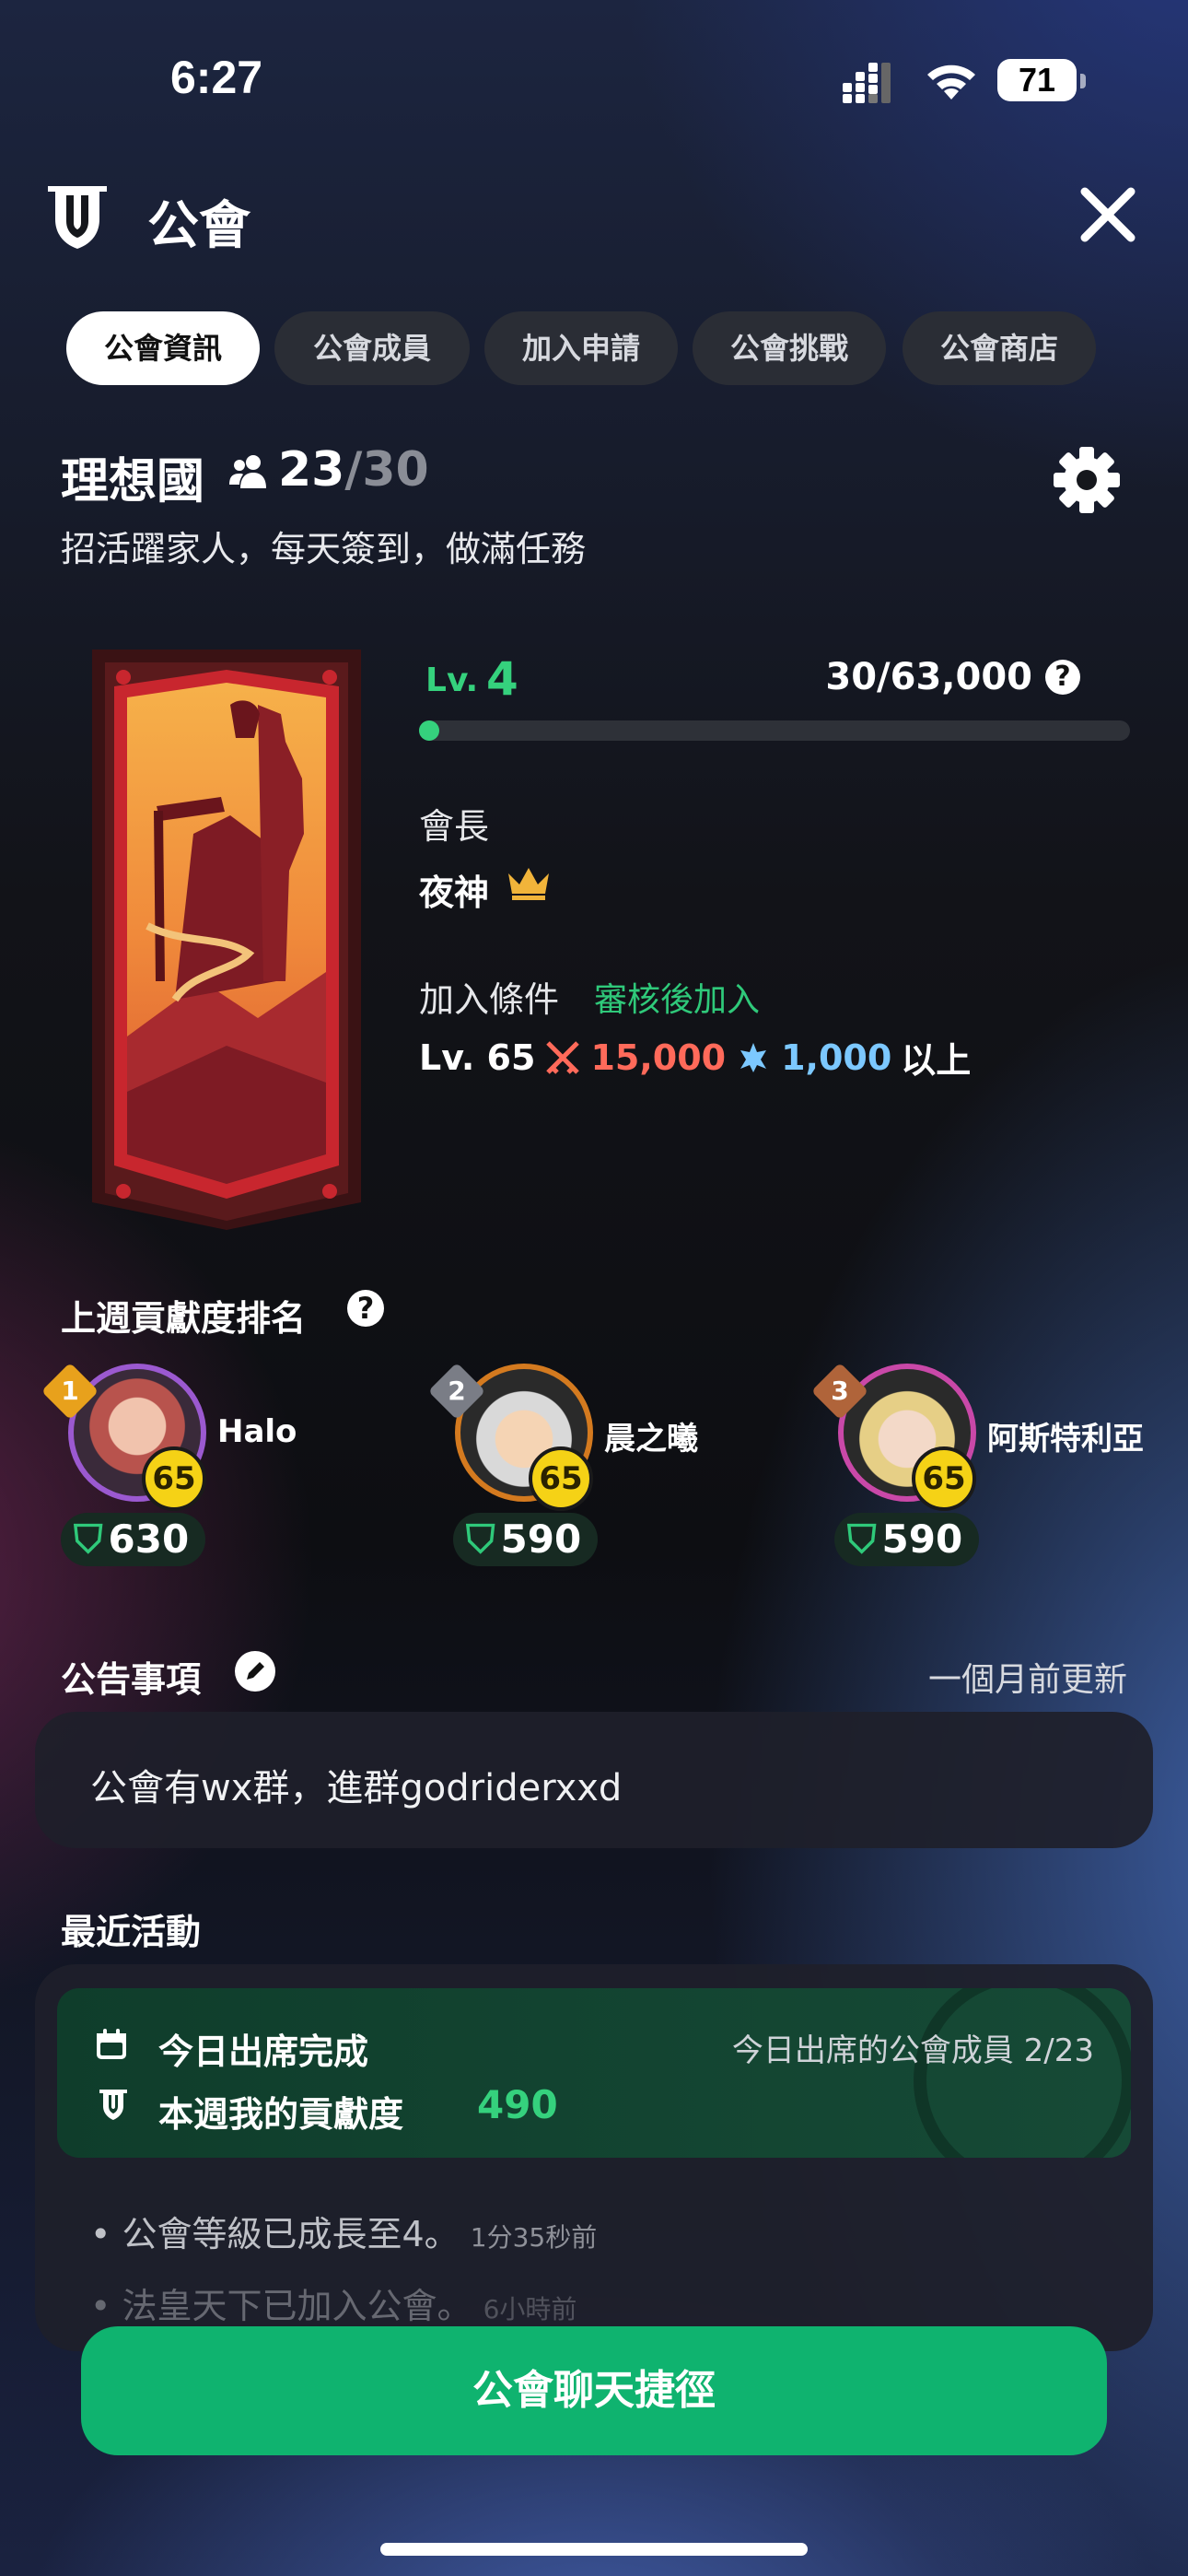  I want to click on guild-exp-text: 30/63,000, so click(928, 677).